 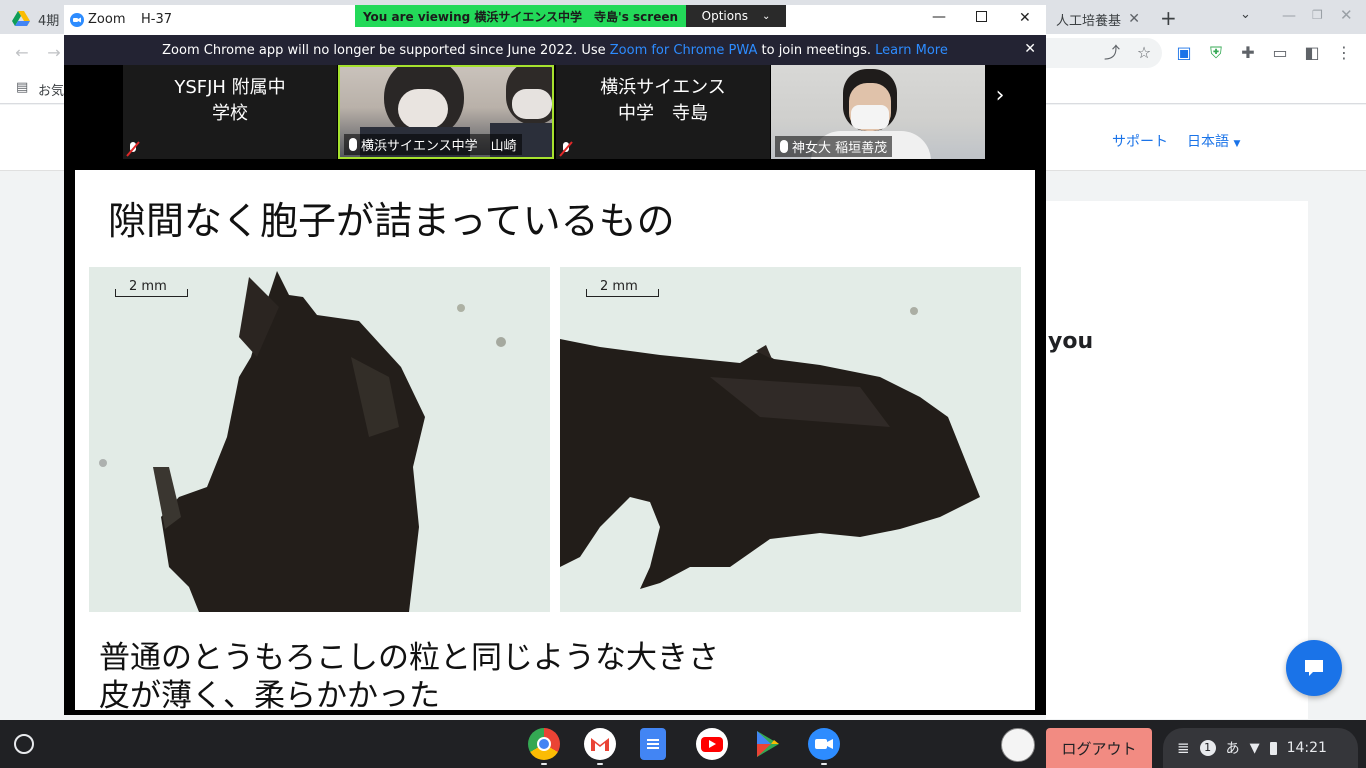 I want to click on support-link: サポート, so click(x=1140, y=141).